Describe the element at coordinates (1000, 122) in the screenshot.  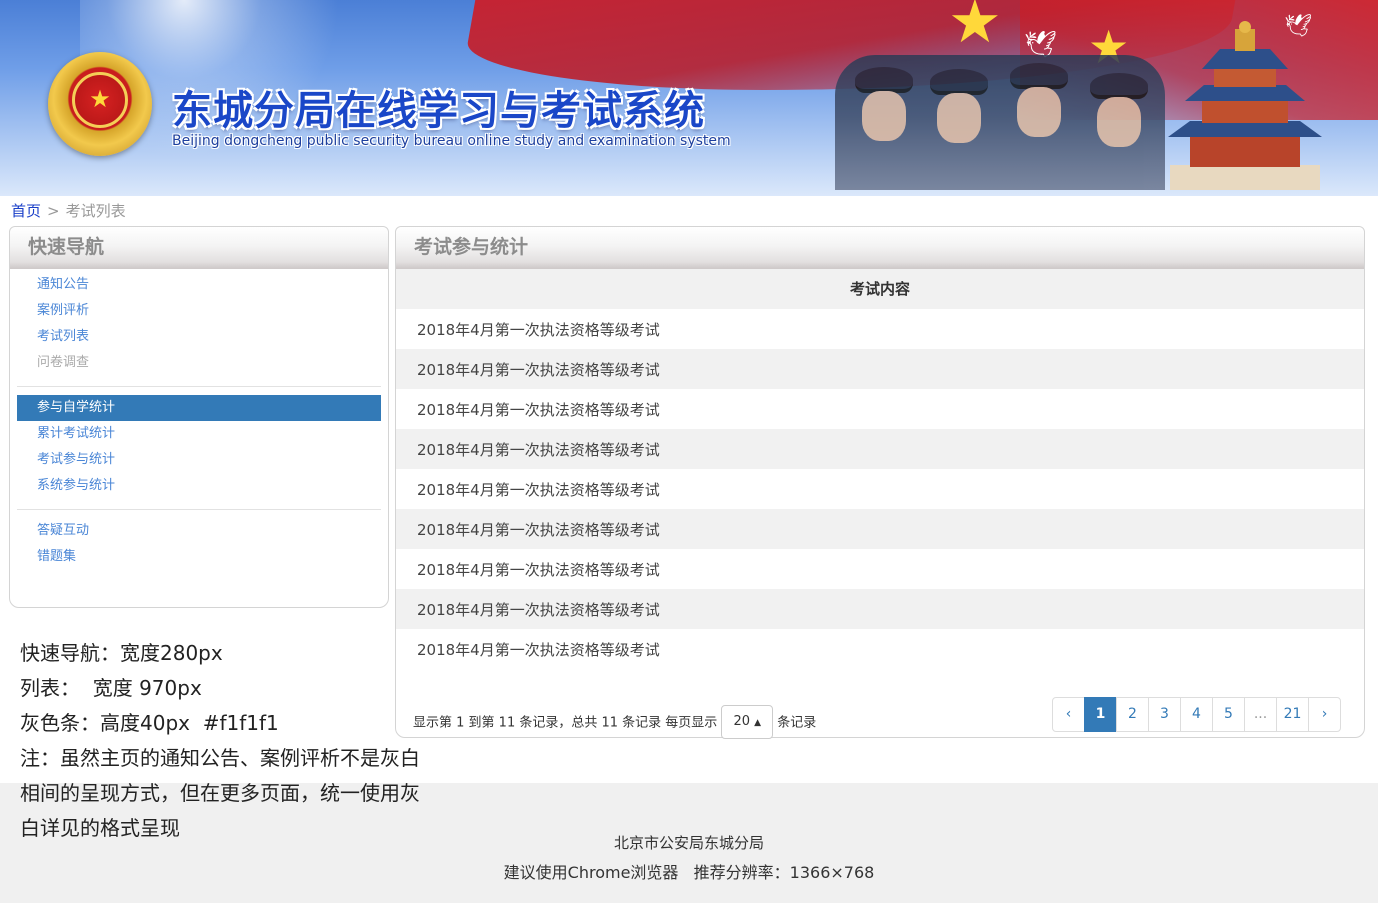
I see `police-officers-image` at that location.